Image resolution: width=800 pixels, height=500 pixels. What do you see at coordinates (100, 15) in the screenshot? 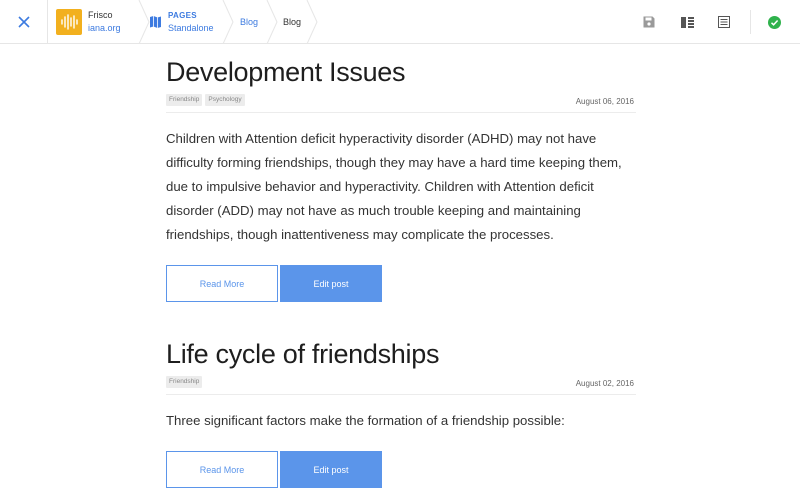
I see `site-name: Frisco` at bounding box center [100, 15].